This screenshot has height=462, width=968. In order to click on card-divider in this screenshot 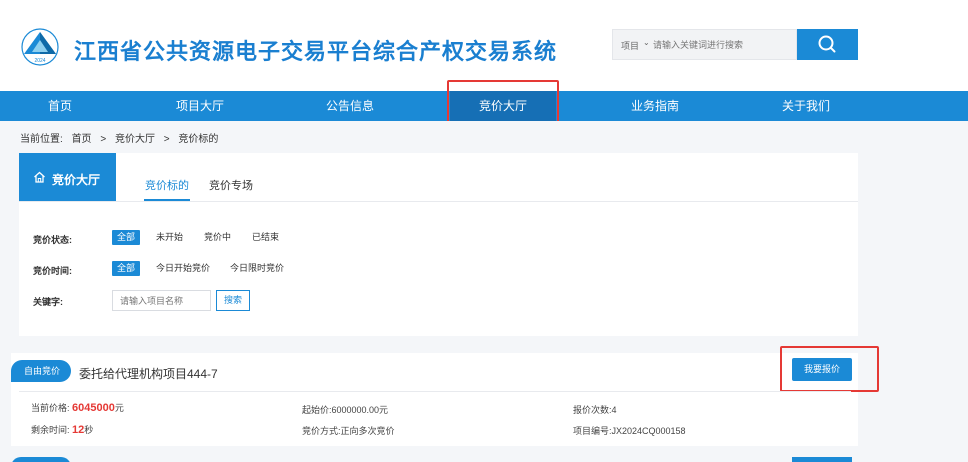, I will do `click(435, 391)`.